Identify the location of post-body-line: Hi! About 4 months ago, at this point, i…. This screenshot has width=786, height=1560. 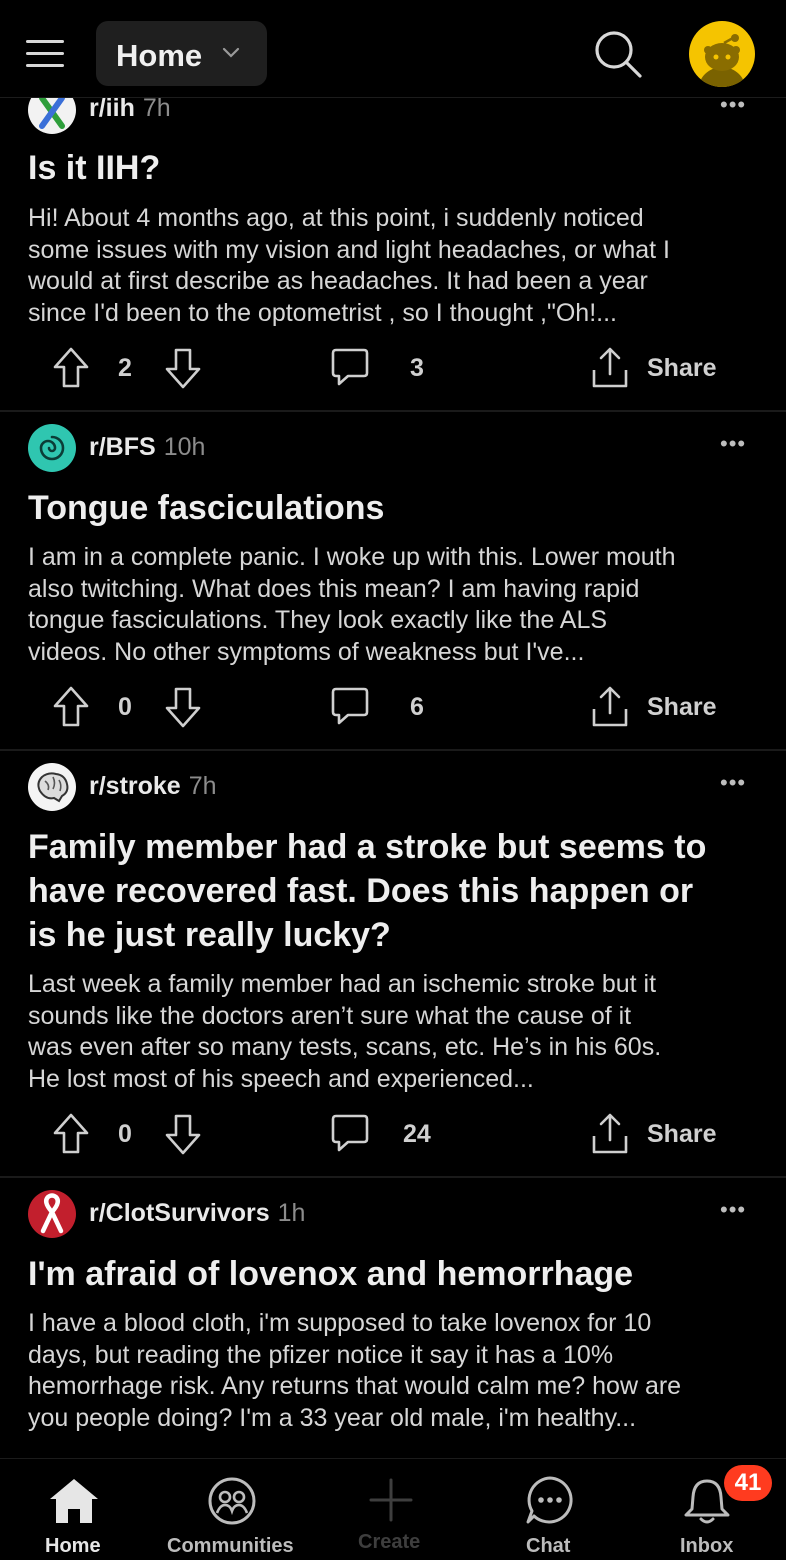
(336, 218).